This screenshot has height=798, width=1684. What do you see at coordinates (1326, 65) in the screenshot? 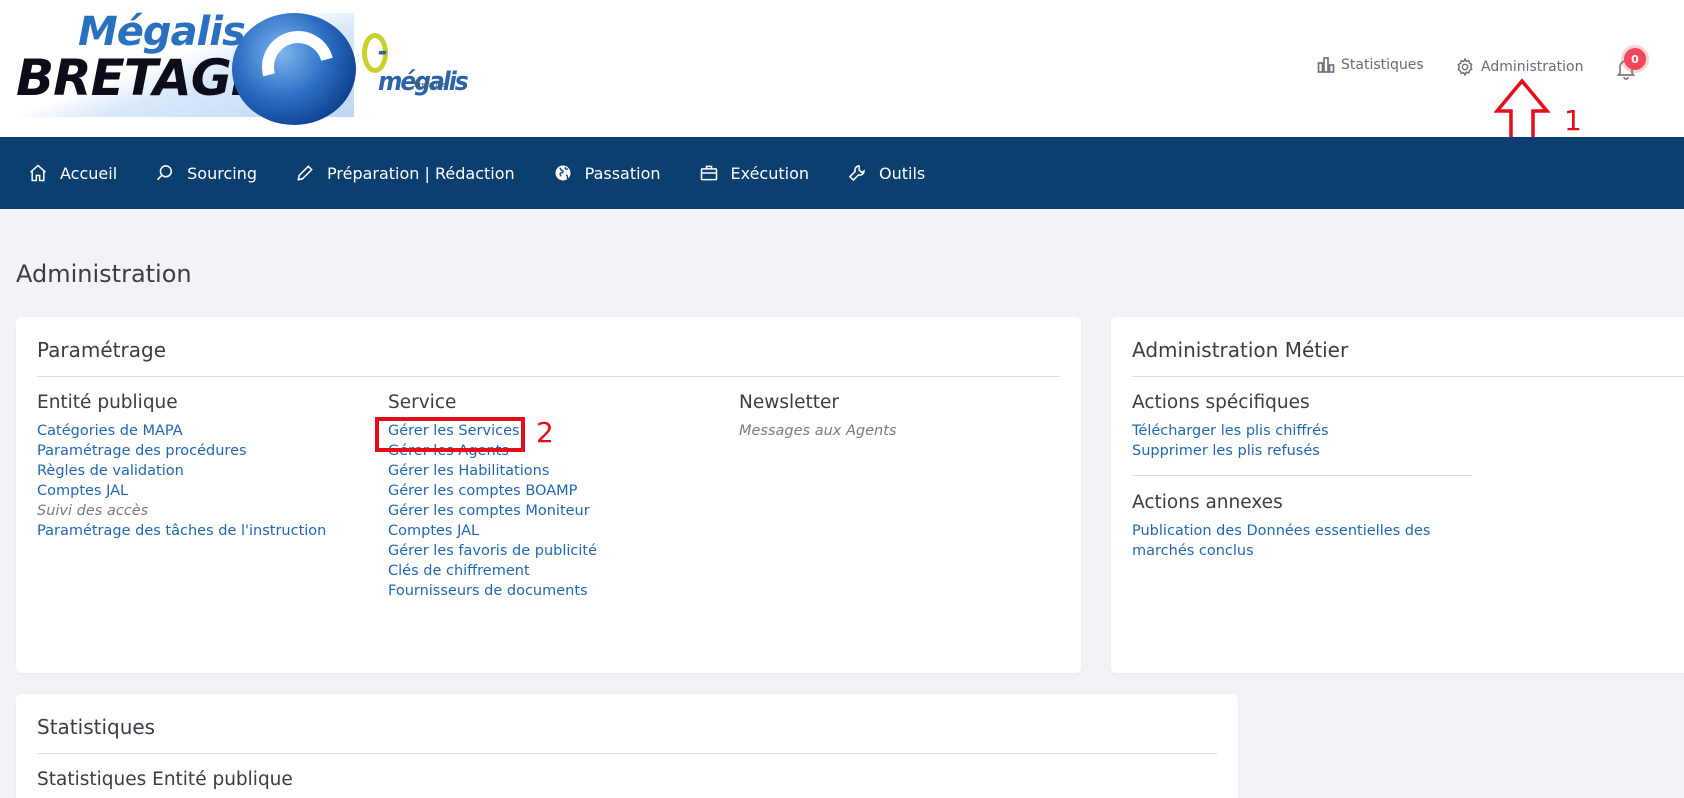
I see `bar-chart-icon` at bounding box center [1326, 65].